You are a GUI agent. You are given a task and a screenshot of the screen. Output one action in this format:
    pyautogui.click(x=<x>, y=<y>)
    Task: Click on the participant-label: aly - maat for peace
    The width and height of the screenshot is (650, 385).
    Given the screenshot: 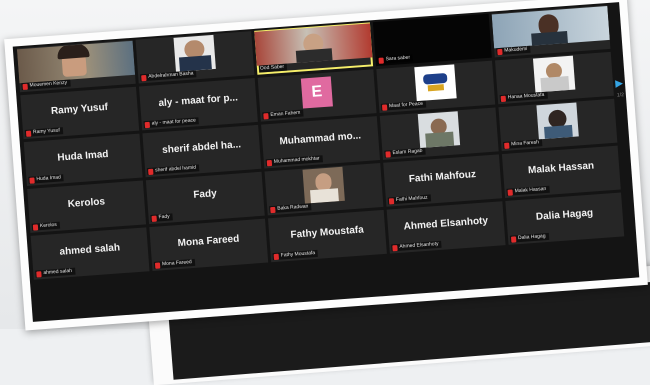 What is the action you would take?
    pyautogui.click(x=171, y=123)
    